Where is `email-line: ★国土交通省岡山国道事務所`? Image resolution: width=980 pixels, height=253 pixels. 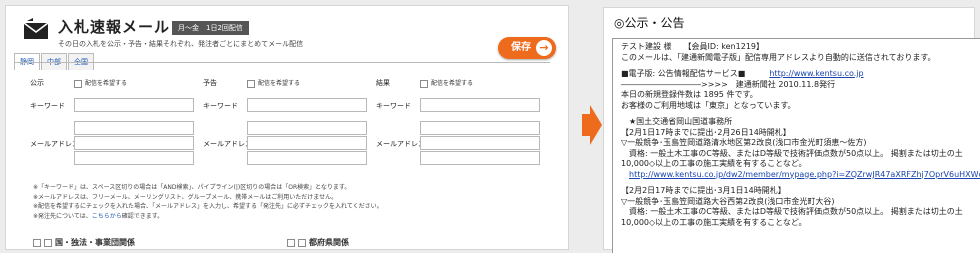 email-line: ★国土交通省岡山国道事務所 is located at coordinates (677, 121).